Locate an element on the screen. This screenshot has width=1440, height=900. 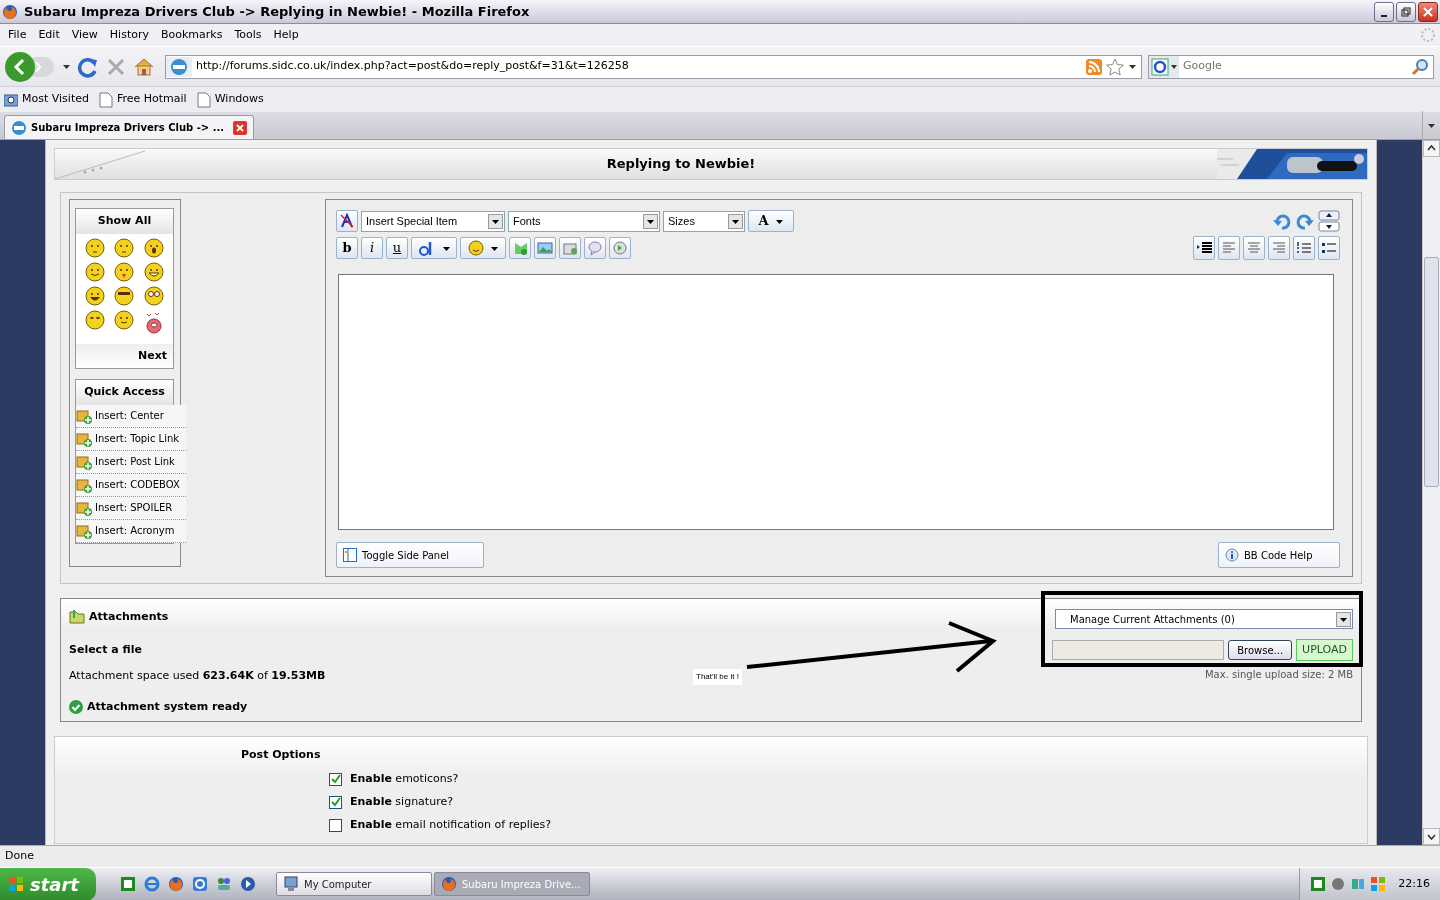
status-text: Attachment system ready is located at coordinates (167, 706).